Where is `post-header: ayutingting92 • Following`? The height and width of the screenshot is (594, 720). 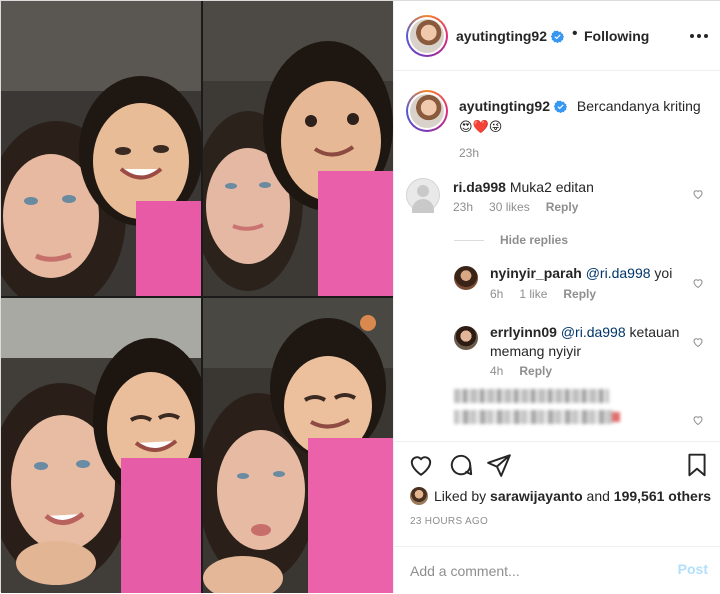
post-header: ayutingting92 • Following is located at coordinates (557, 36).